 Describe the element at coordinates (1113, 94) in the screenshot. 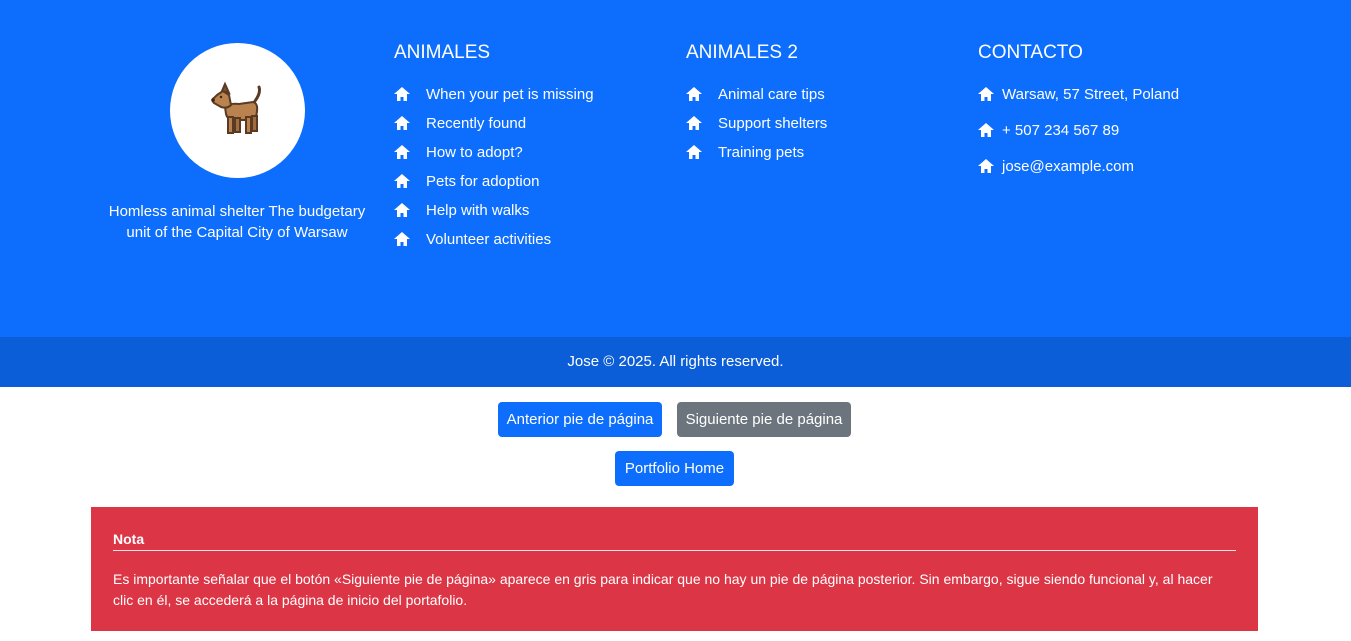

I see `contact-address: Warsaw, 57 Street, Poland` at that location.